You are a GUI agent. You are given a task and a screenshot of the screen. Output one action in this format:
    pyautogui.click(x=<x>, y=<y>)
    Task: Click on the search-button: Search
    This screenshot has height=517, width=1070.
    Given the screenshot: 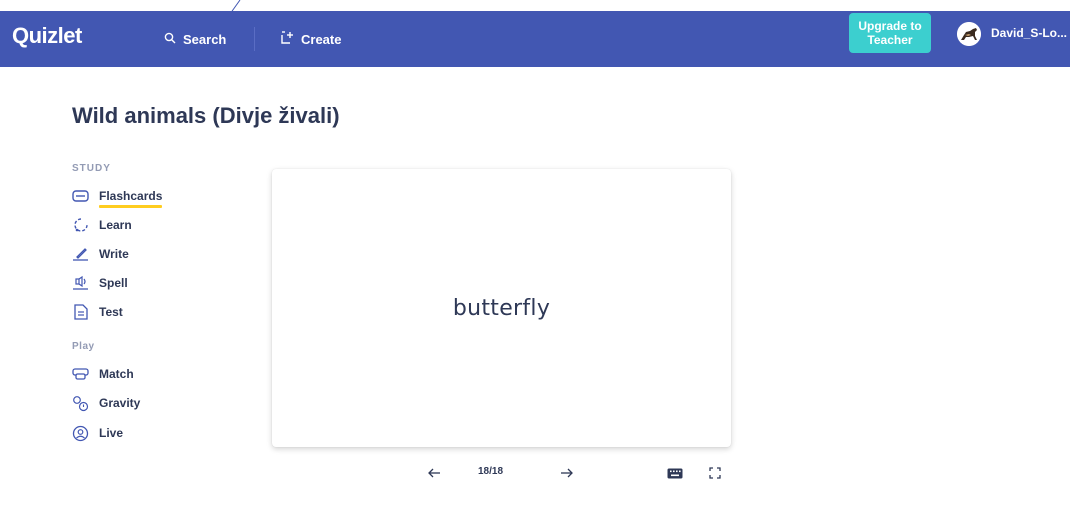 What is the action you would take?
    pyautogui.click(x=195, y=39)
    